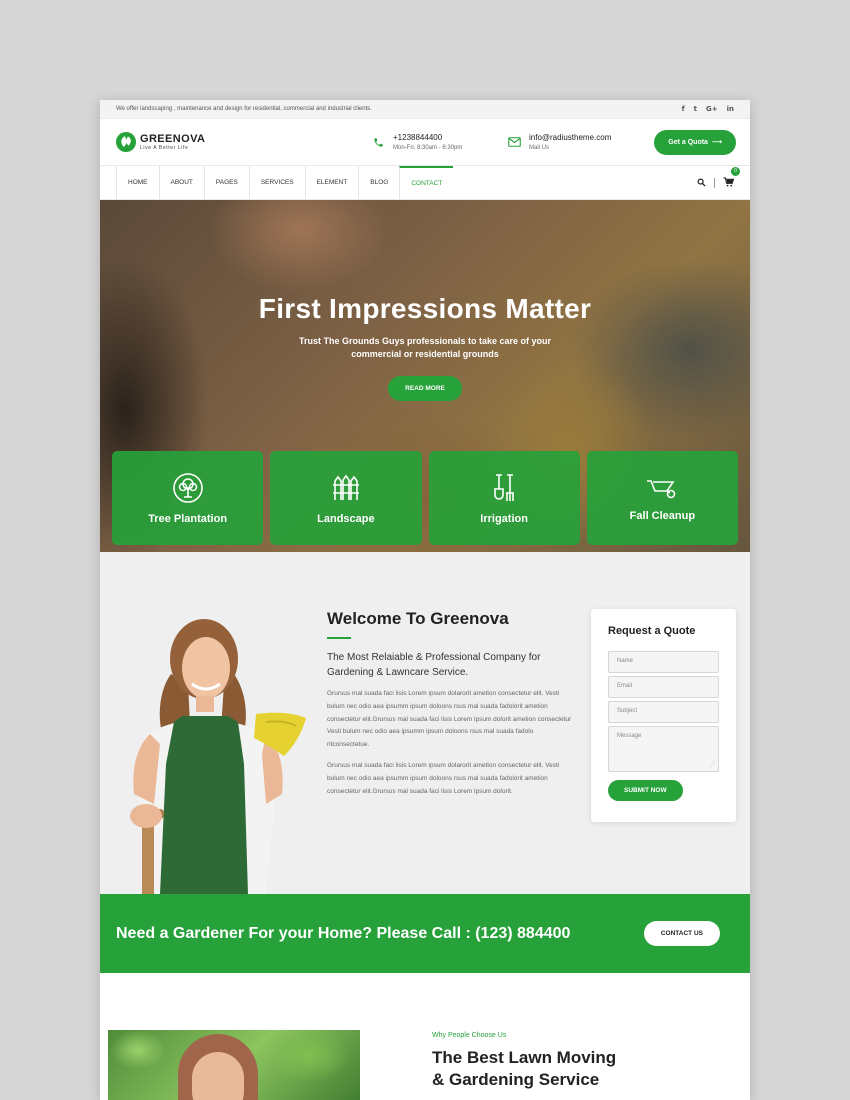 This screenshot has width=850, height=1100. I want to click on google-plus-icon: G+, so click(712, 109).